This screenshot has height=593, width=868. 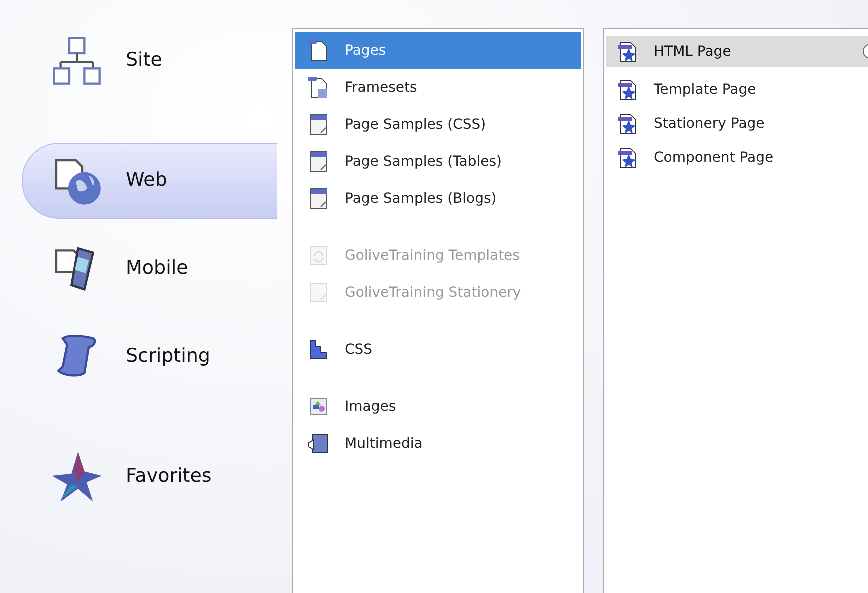 What do you see at coordinates (737, 124) in the screenshot?
I see `list-item: Stationery Page` at bounding box center [737, 124].